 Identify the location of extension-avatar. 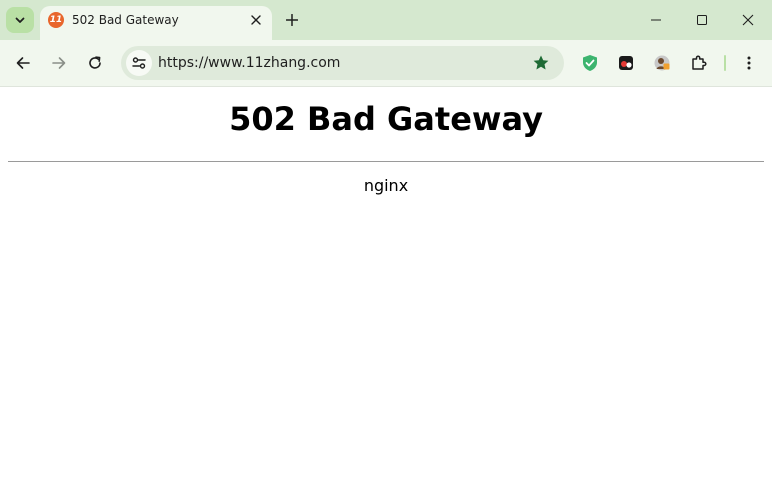
(662, 63).